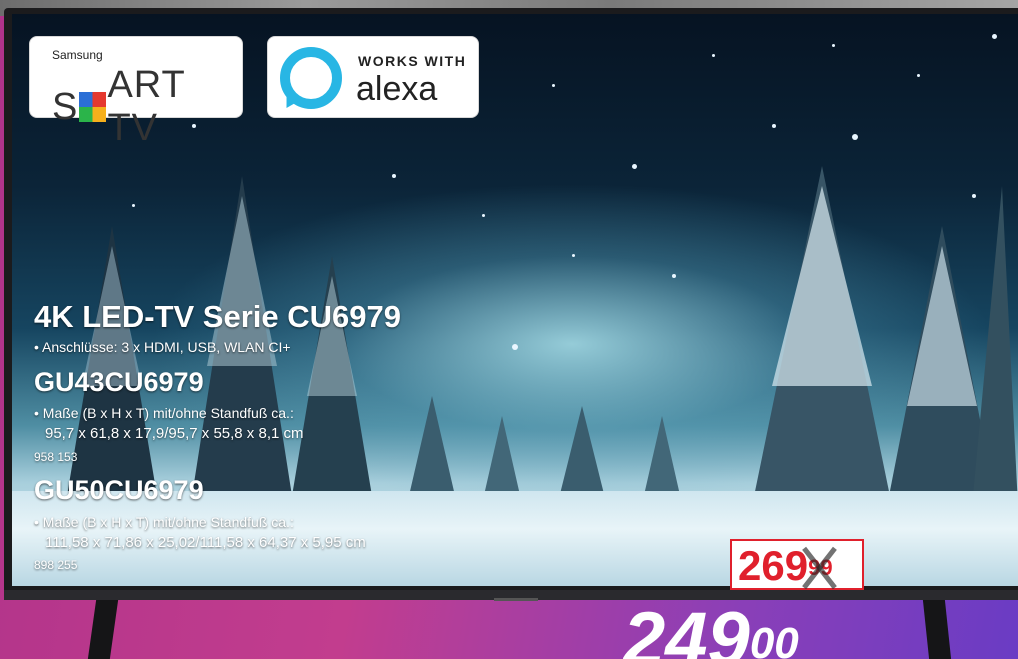 This screenshot has width=1018, height=659. What do you see at coordinates (119, 382) in the screenshot?
I see `model-name: GU43CU6979` at bounding box center [119, 382].